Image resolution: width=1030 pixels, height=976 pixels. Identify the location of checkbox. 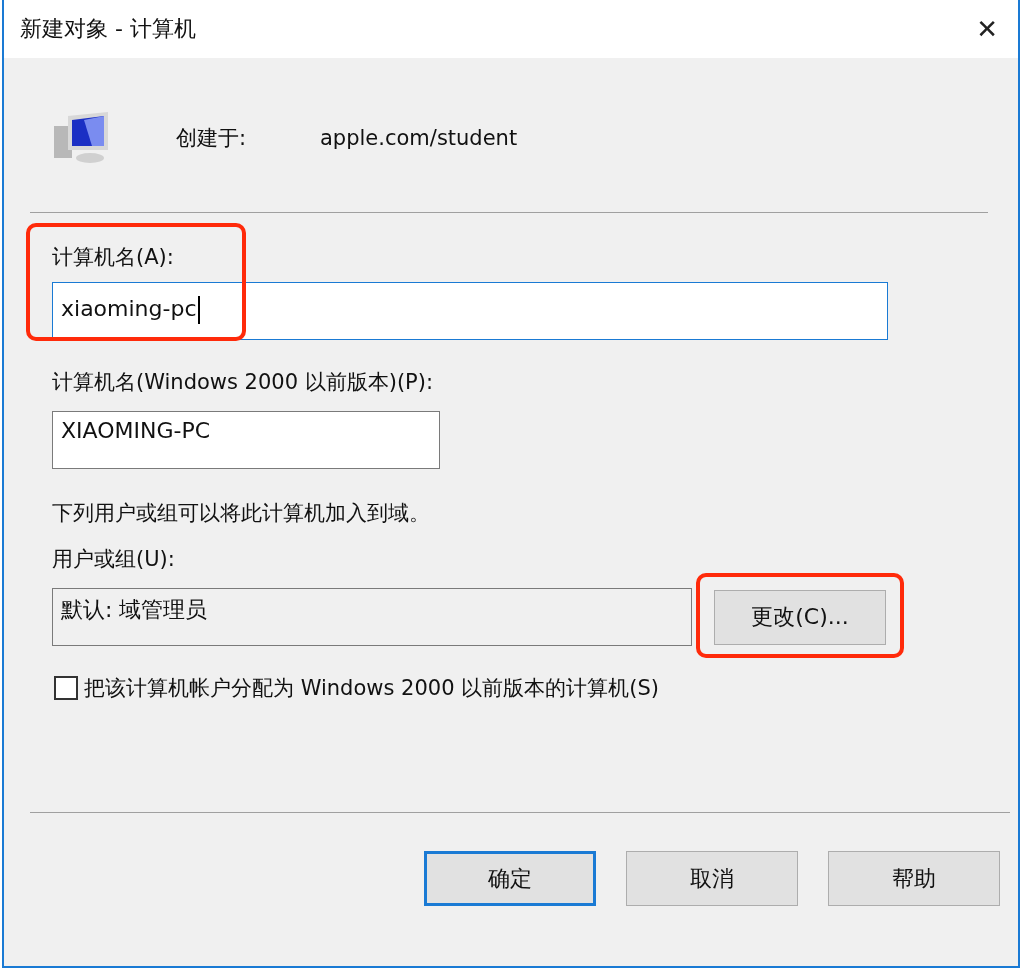
(66, 688).